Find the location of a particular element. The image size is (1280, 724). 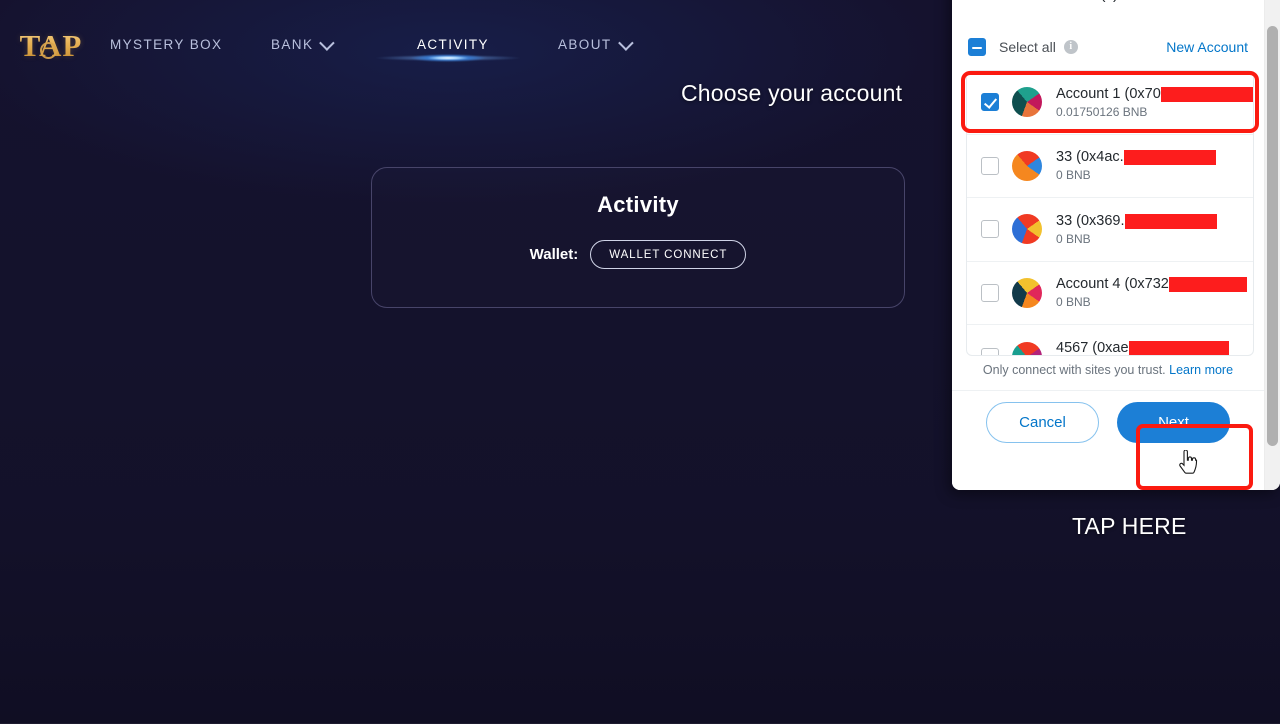

active-nav-glow is located at coordinates (448, 58).